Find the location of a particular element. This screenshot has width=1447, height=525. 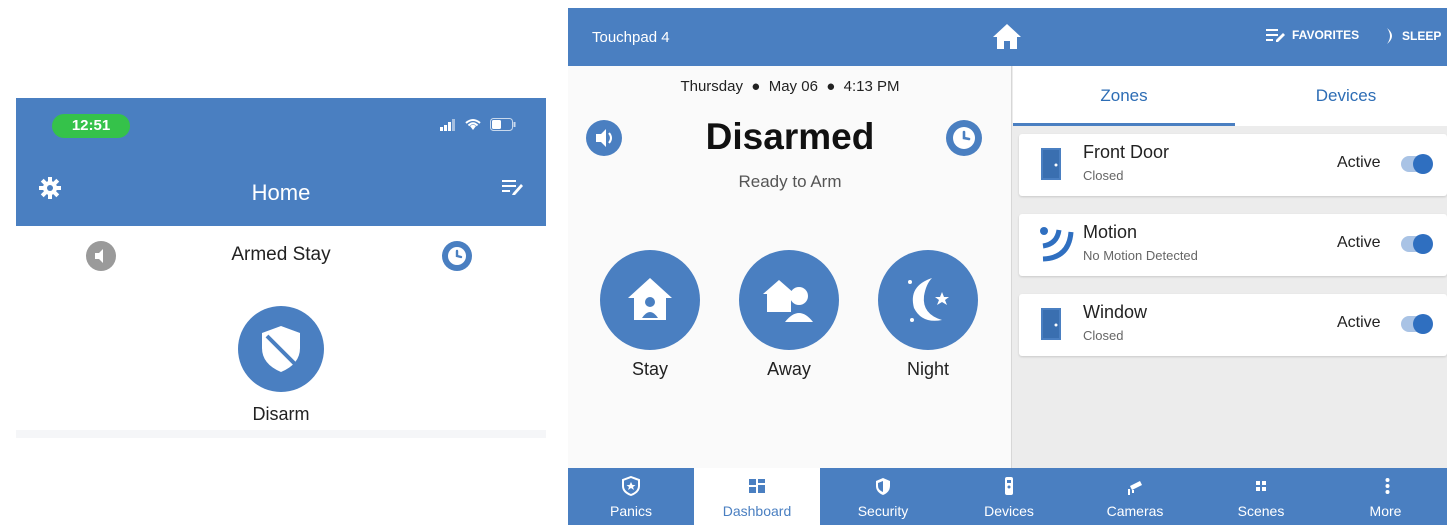

arm-away-button is located at coordinates (789, 300).